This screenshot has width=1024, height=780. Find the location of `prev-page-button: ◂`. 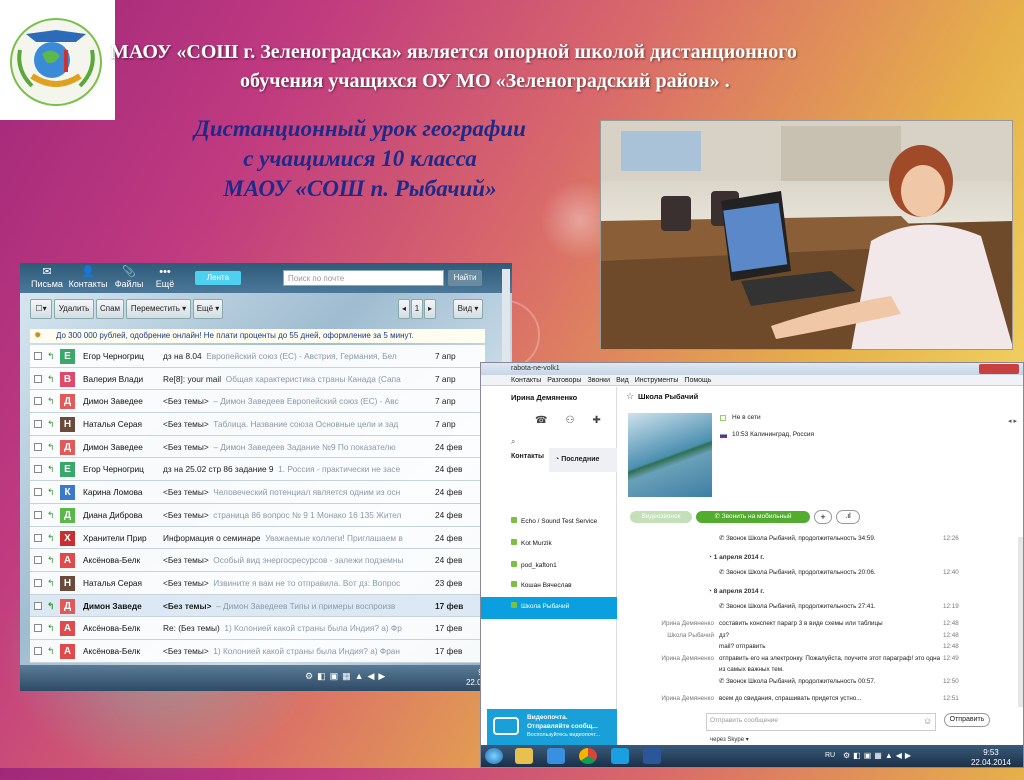

prev-page-button: ◂ is located at coordinates (404, 309).